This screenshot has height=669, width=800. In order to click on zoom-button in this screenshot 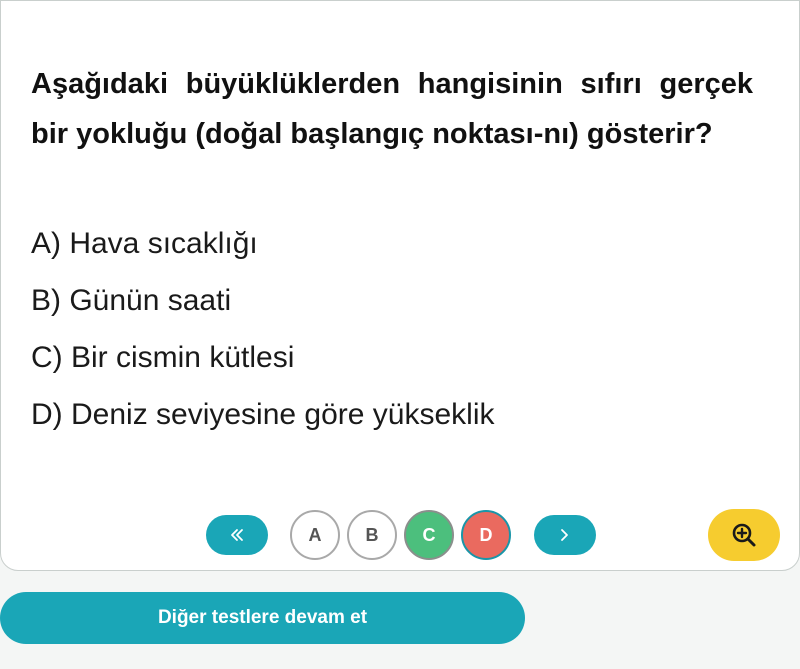, I will do `click(744, 535)`.